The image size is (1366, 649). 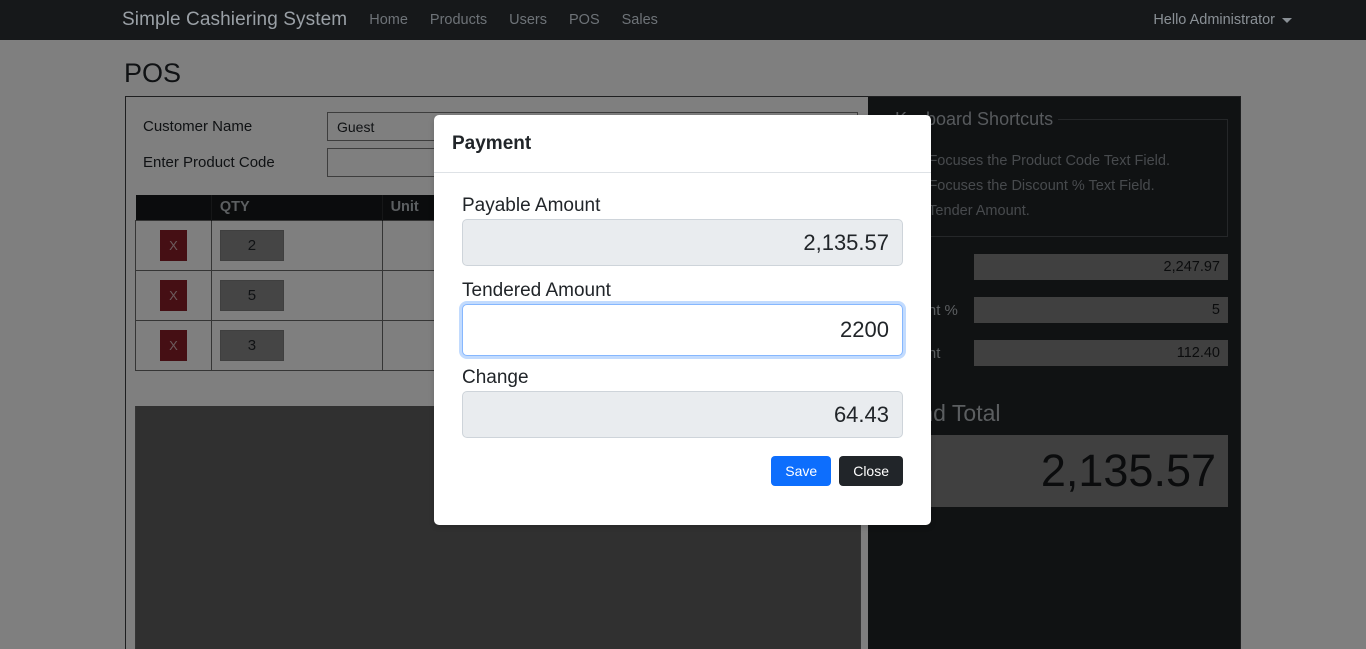 What do you see at coordinates (682, 462) in the screenshot?
I see `payment-modal-footer: Save Close` at bounding box center [682, 462].